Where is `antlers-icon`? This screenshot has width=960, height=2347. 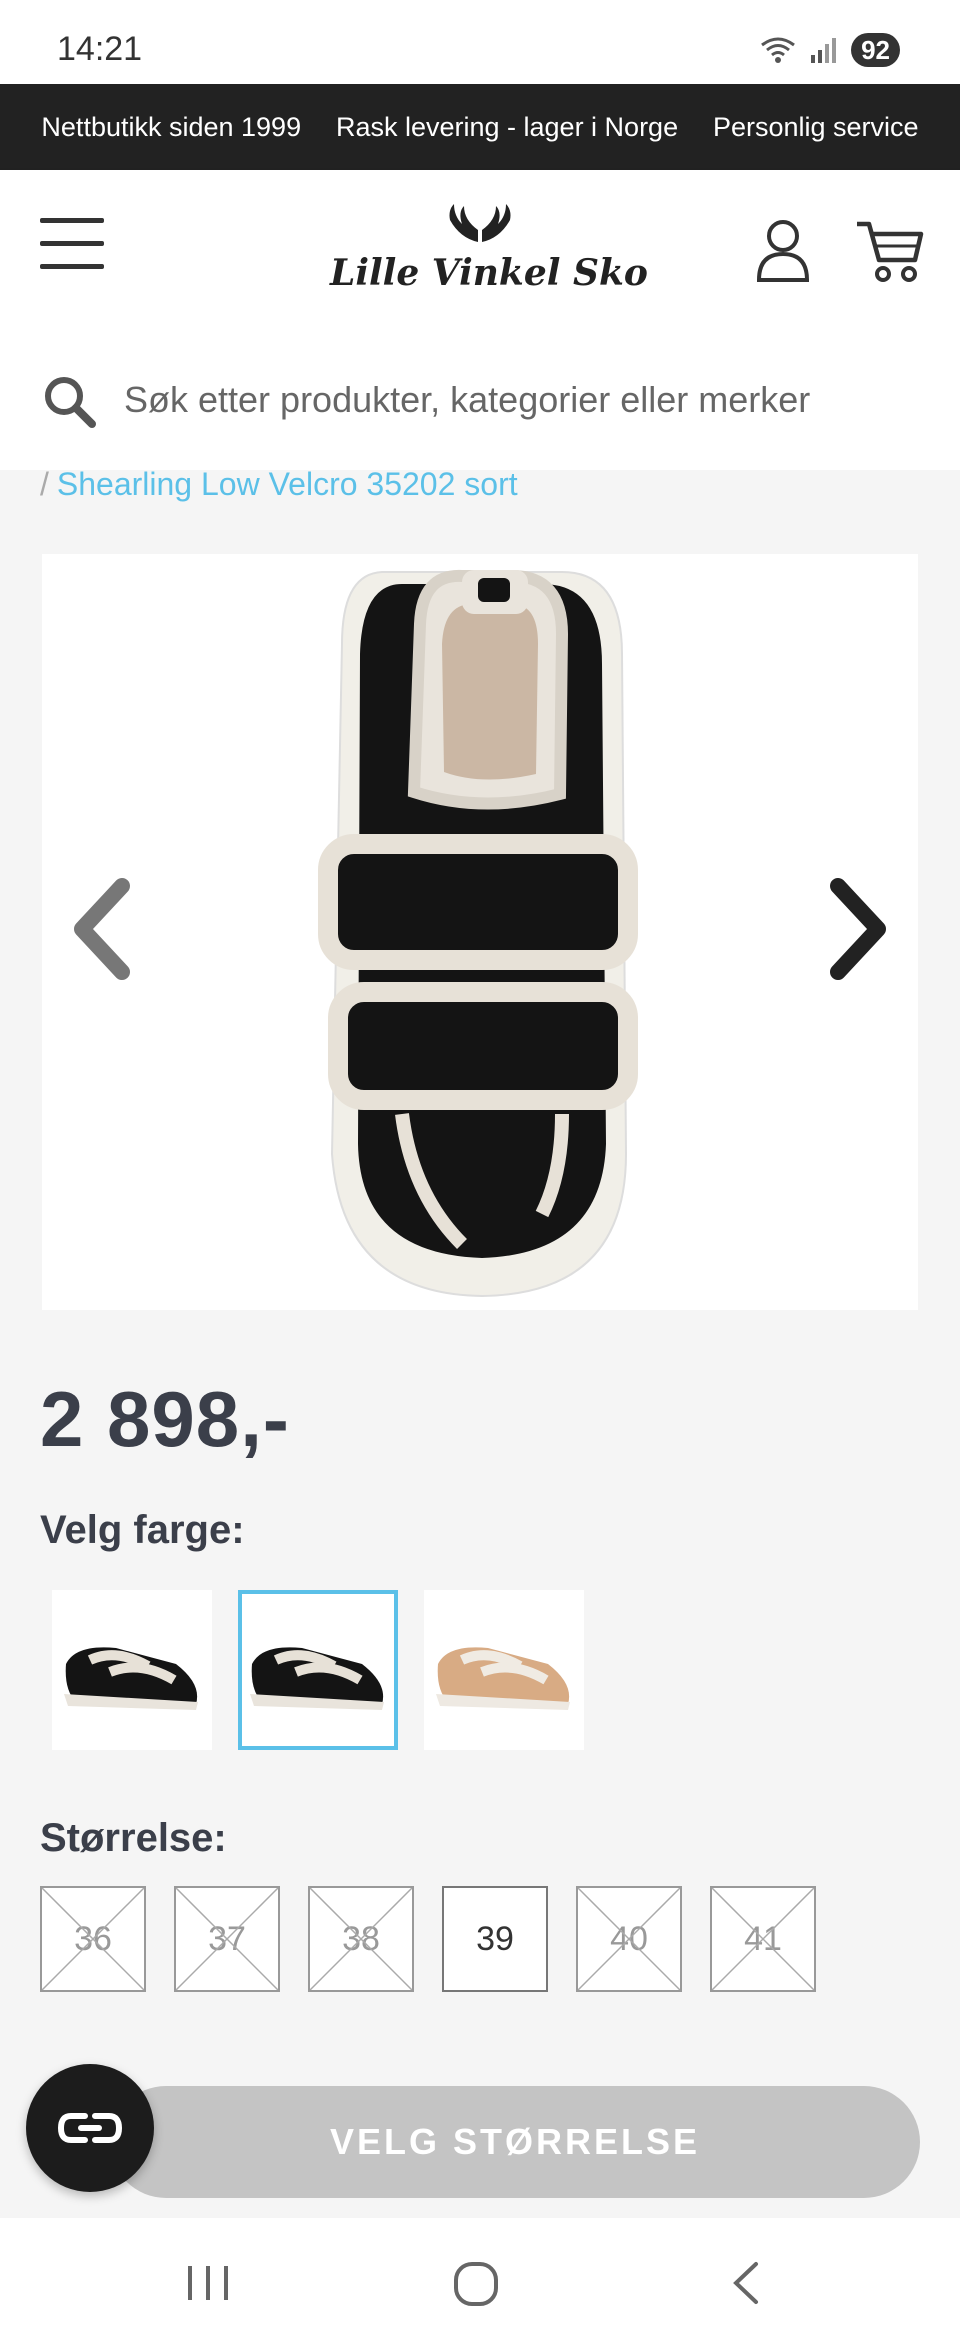
antlers-icon is located at coordinates (480, 223).